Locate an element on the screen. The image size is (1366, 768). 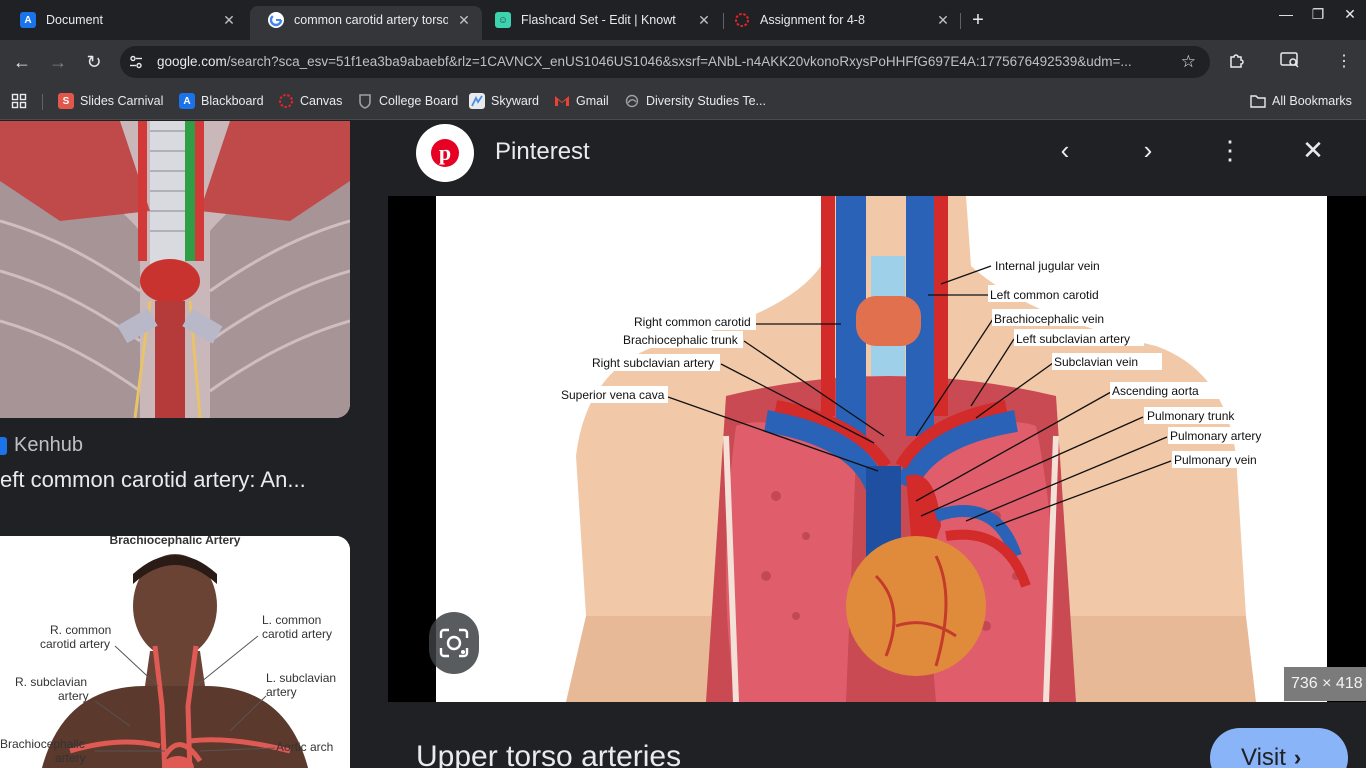
thumb2-l-subclavian-2: artery is located at coordinates (281, 692).